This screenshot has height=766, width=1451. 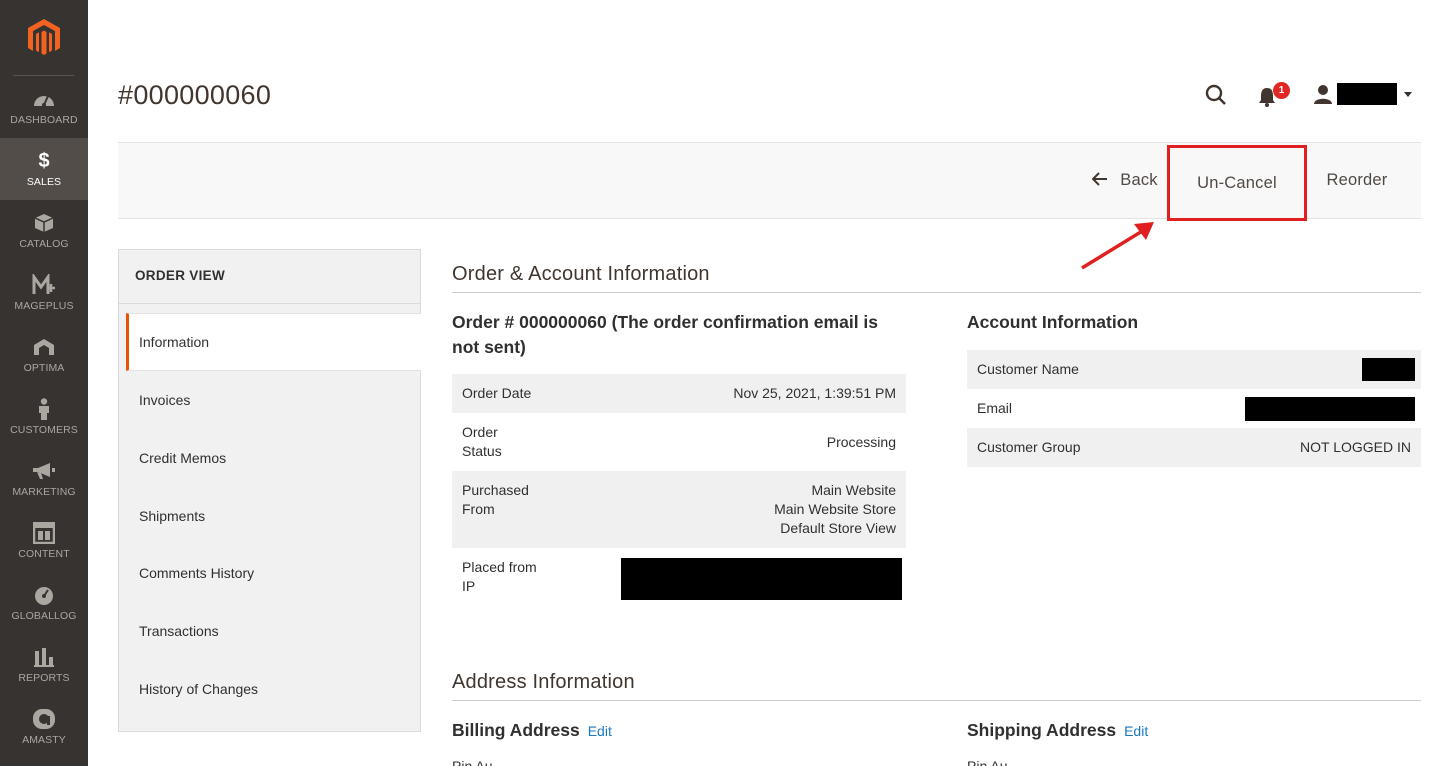 I want to click on annotation-arrow-icon, so click(x=1117, y=246).